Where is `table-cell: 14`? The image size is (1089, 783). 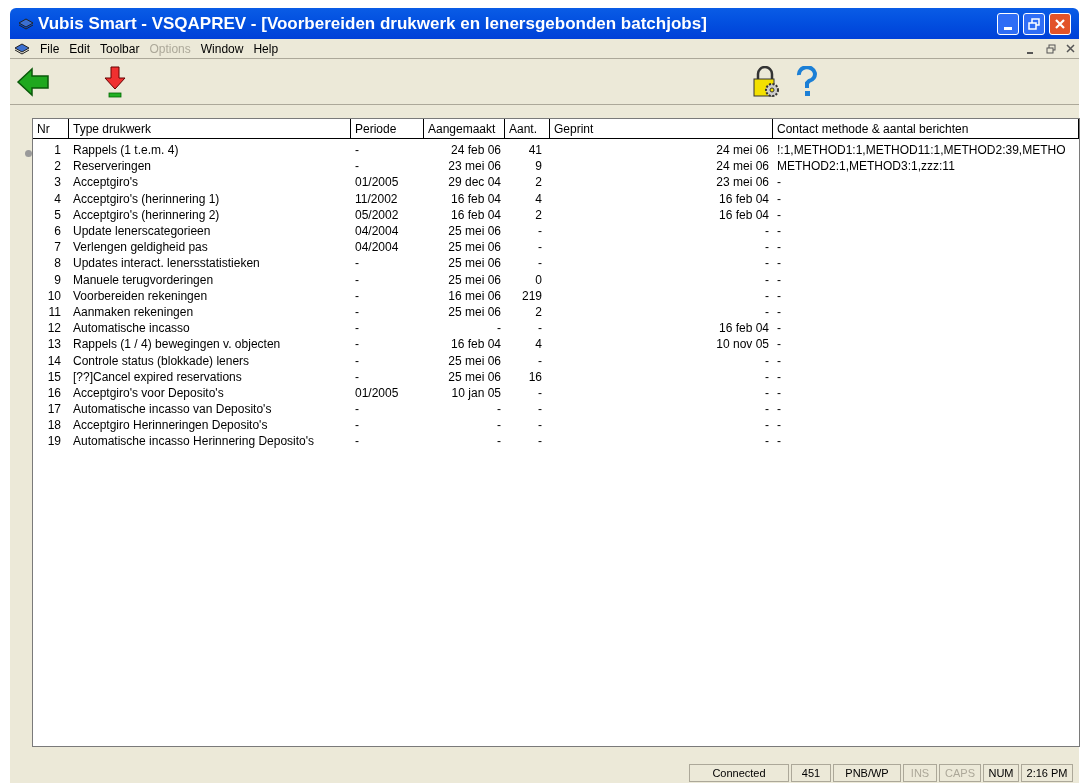
table-cell: 14 is located at coordinates (54, 360).